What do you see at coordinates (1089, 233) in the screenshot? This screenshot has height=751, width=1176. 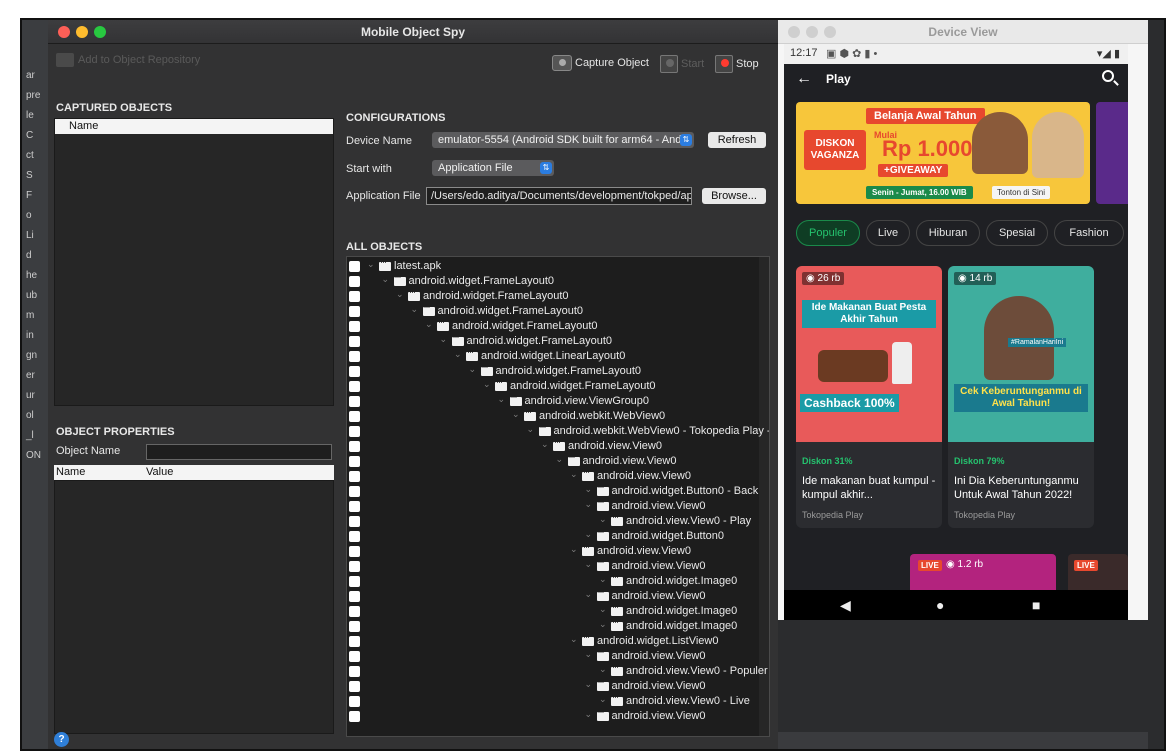 I see `chip-fashion: Fashion` at bounding box center [1089, 233].